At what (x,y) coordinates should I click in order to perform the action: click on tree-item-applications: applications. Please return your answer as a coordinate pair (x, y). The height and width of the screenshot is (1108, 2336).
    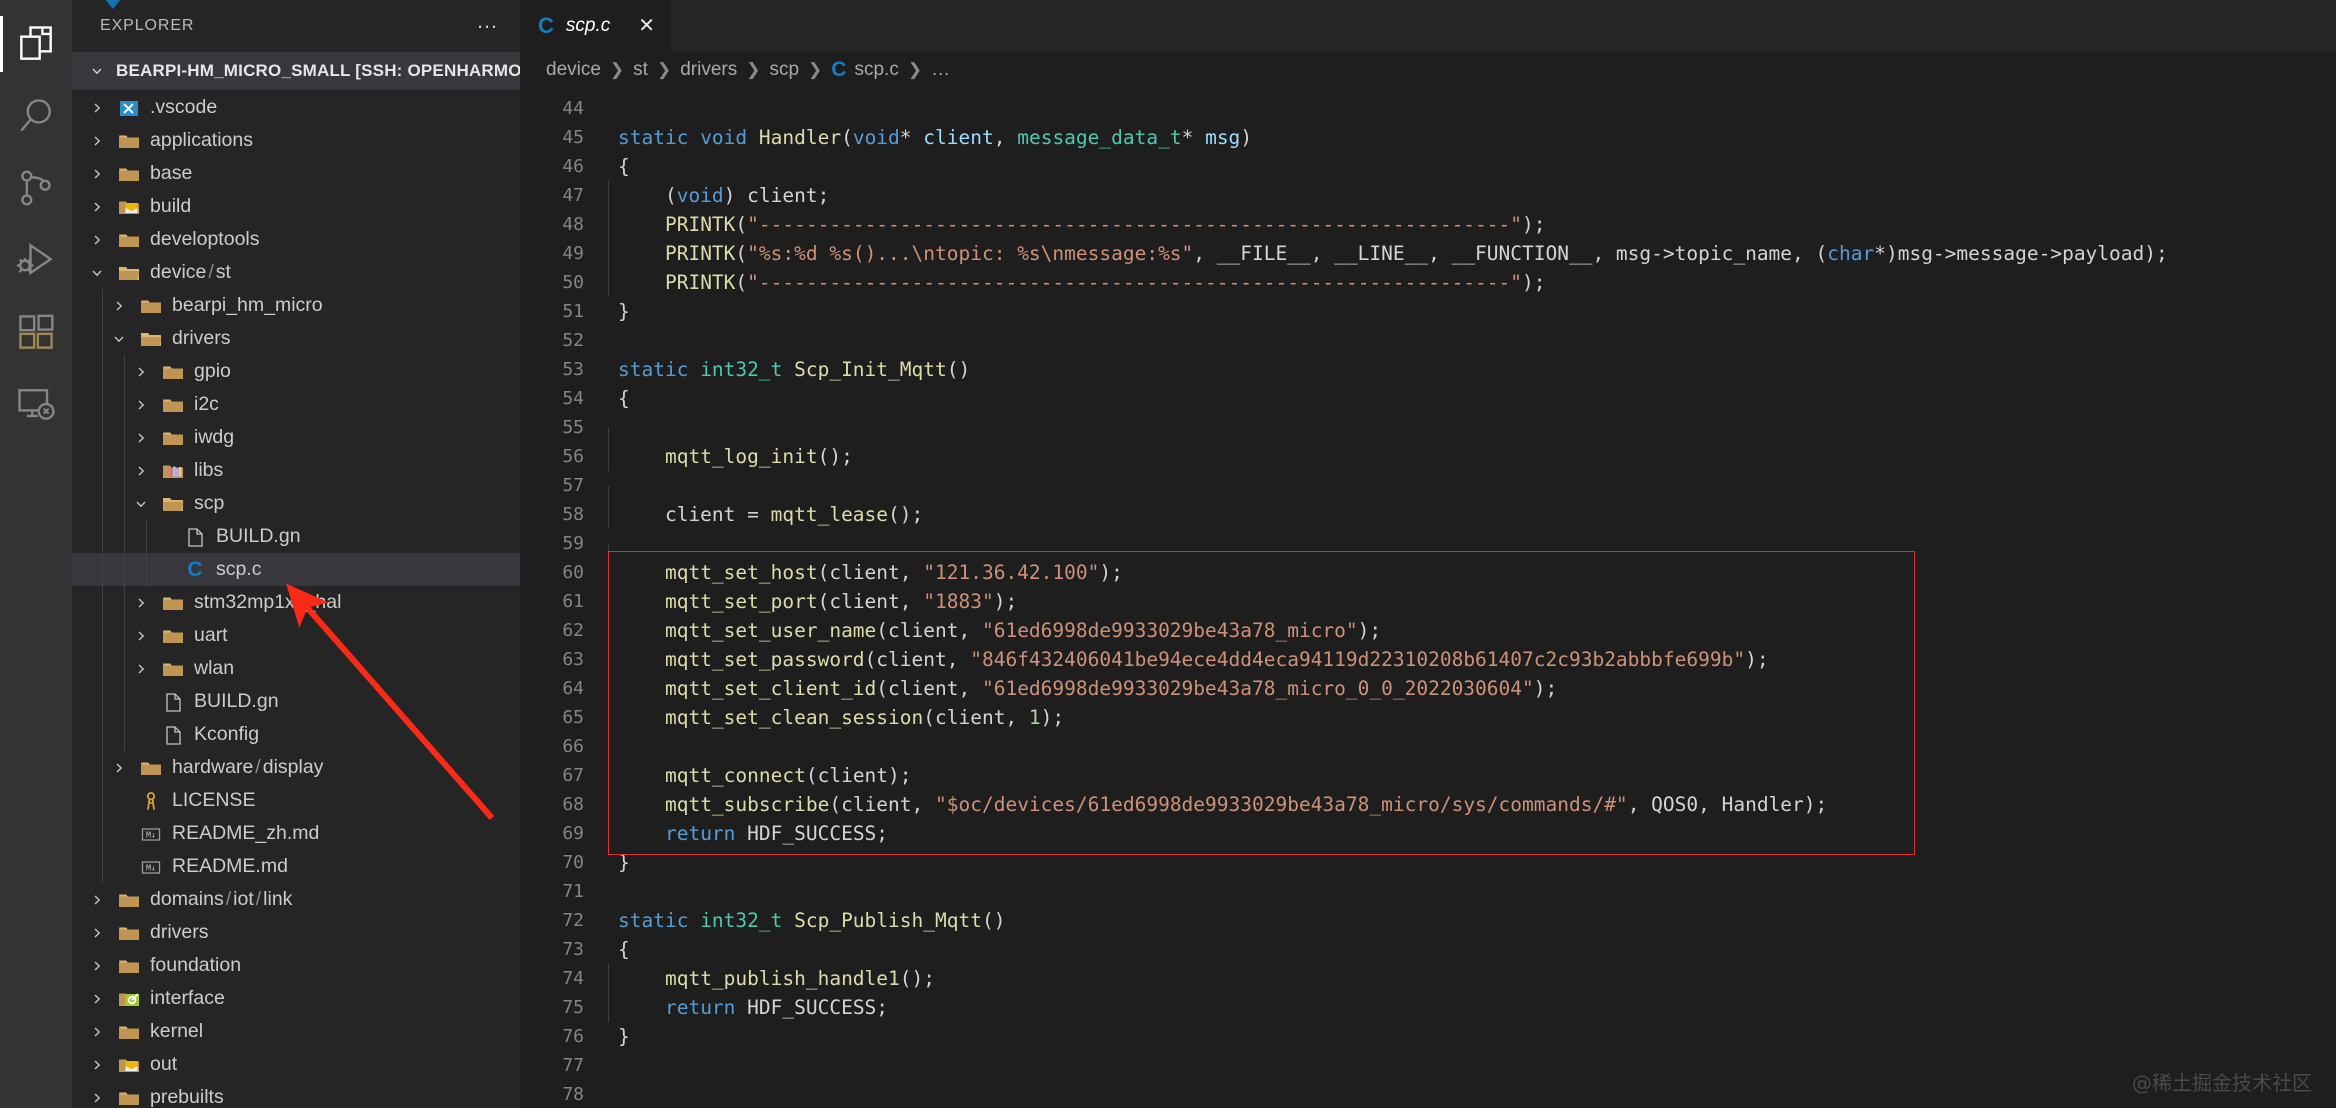
    Looking at the image, I should click on (296, 140).